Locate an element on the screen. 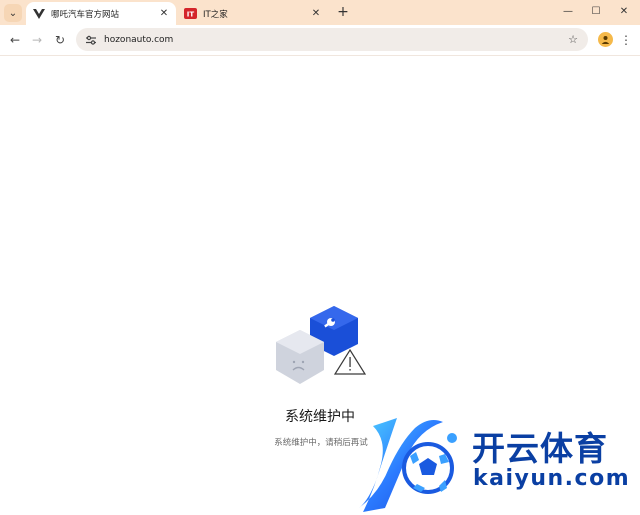  tab-nezha: 哪吒汽车官方网站 ✕ is located at coordinates (101, 13).